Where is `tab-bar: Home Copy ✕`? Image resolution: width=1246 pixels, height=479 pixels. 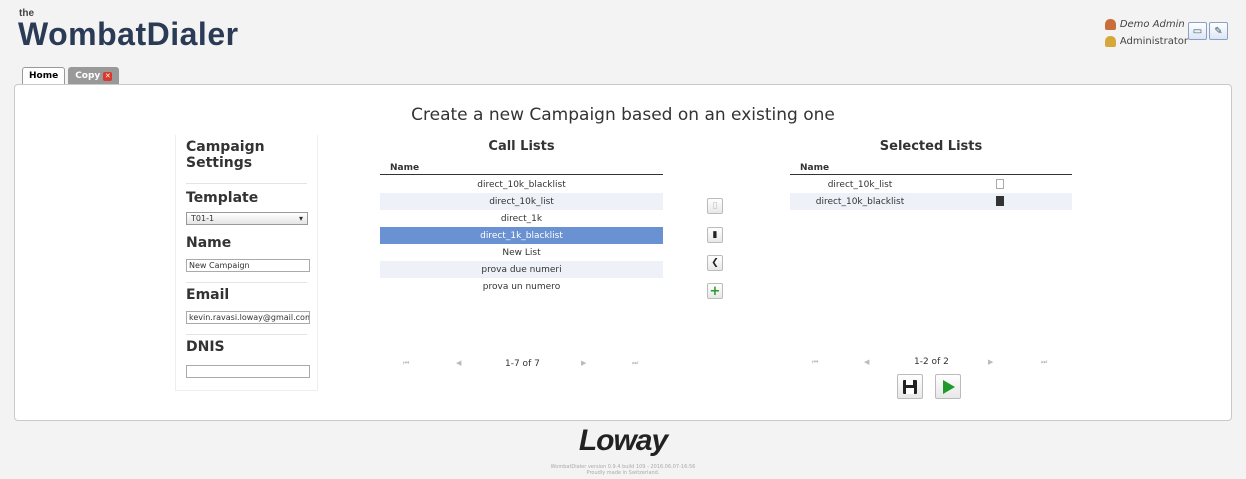
tab-bar: Home Copy ✕ is located at coordinates (71, 75).